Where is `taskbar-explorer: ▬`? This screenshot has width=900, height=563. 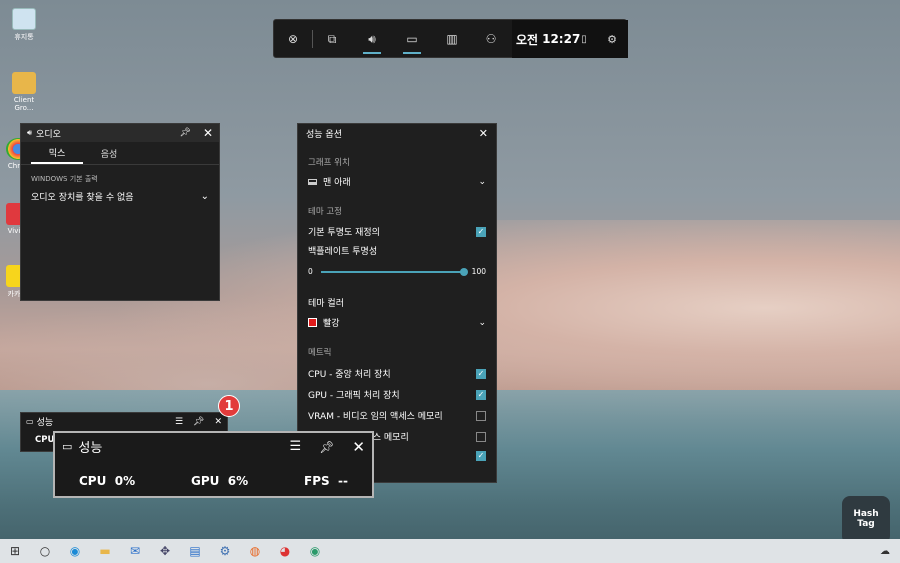
taskbar-explorer: ▬ is located at coordinates (105, 551).